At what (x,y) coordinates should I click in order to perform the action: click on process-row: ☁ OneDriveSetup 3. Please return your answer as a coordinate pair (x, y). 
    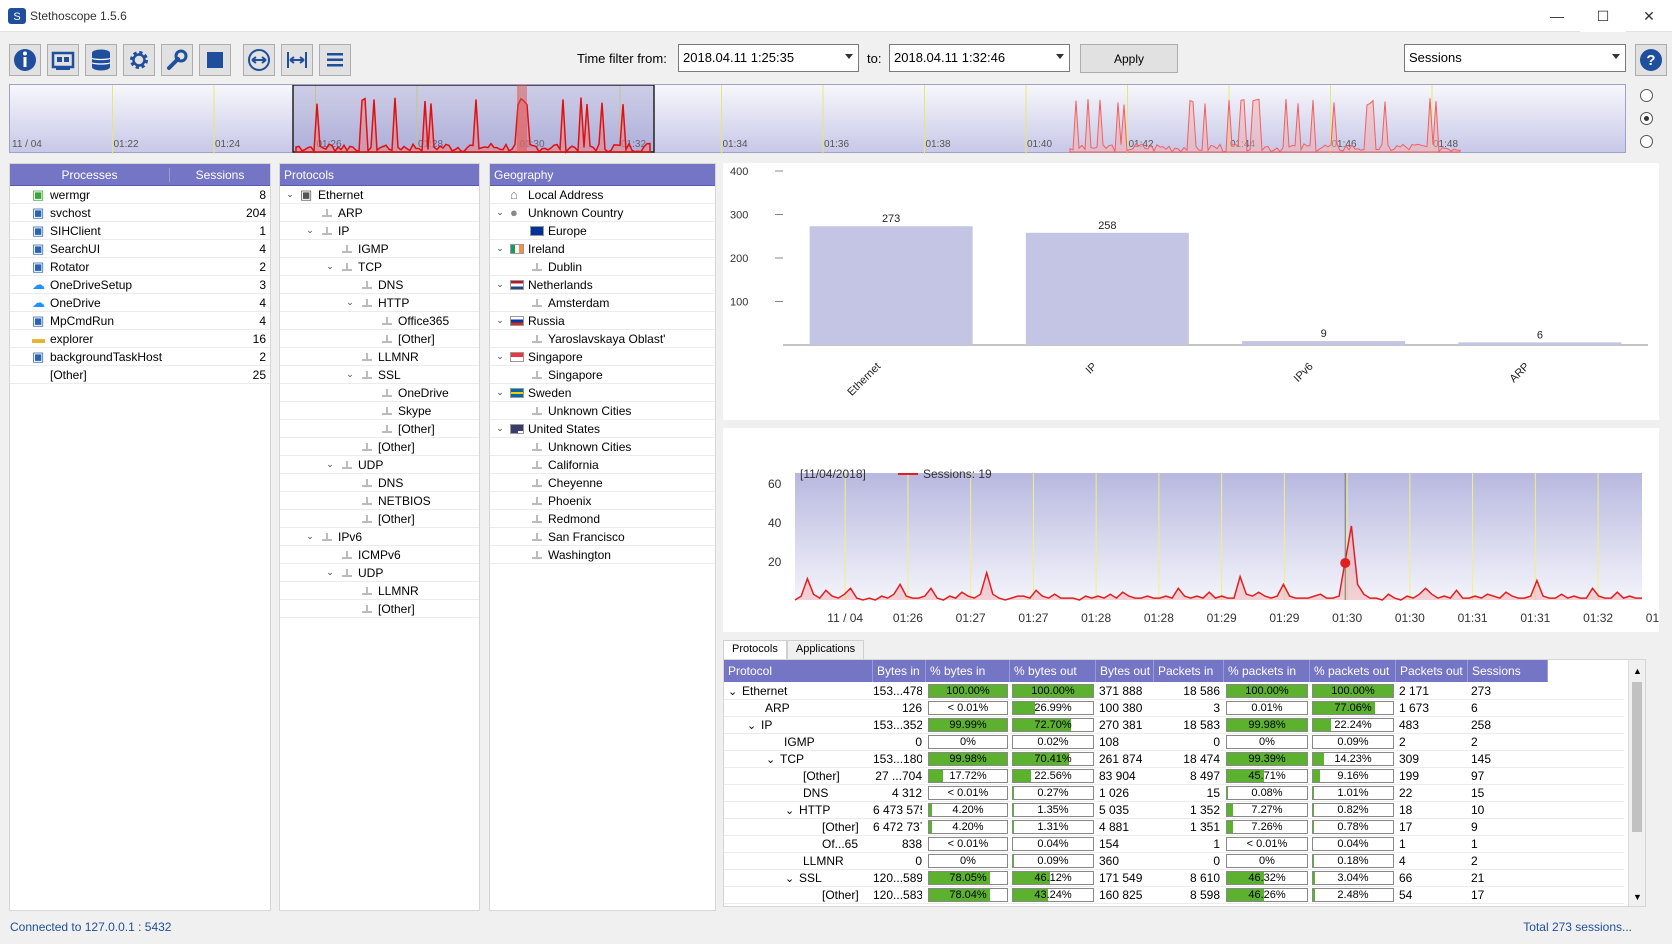
    Looking at the image, I should click on (140, 285).